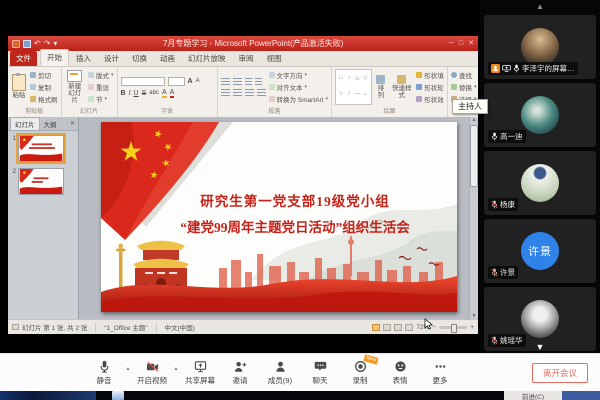 The height and width of the screenshot is (400, 600). Describe the element at coordinates (540, 183) in the screenshot. I see `participant-tile: 杨康` at that location.